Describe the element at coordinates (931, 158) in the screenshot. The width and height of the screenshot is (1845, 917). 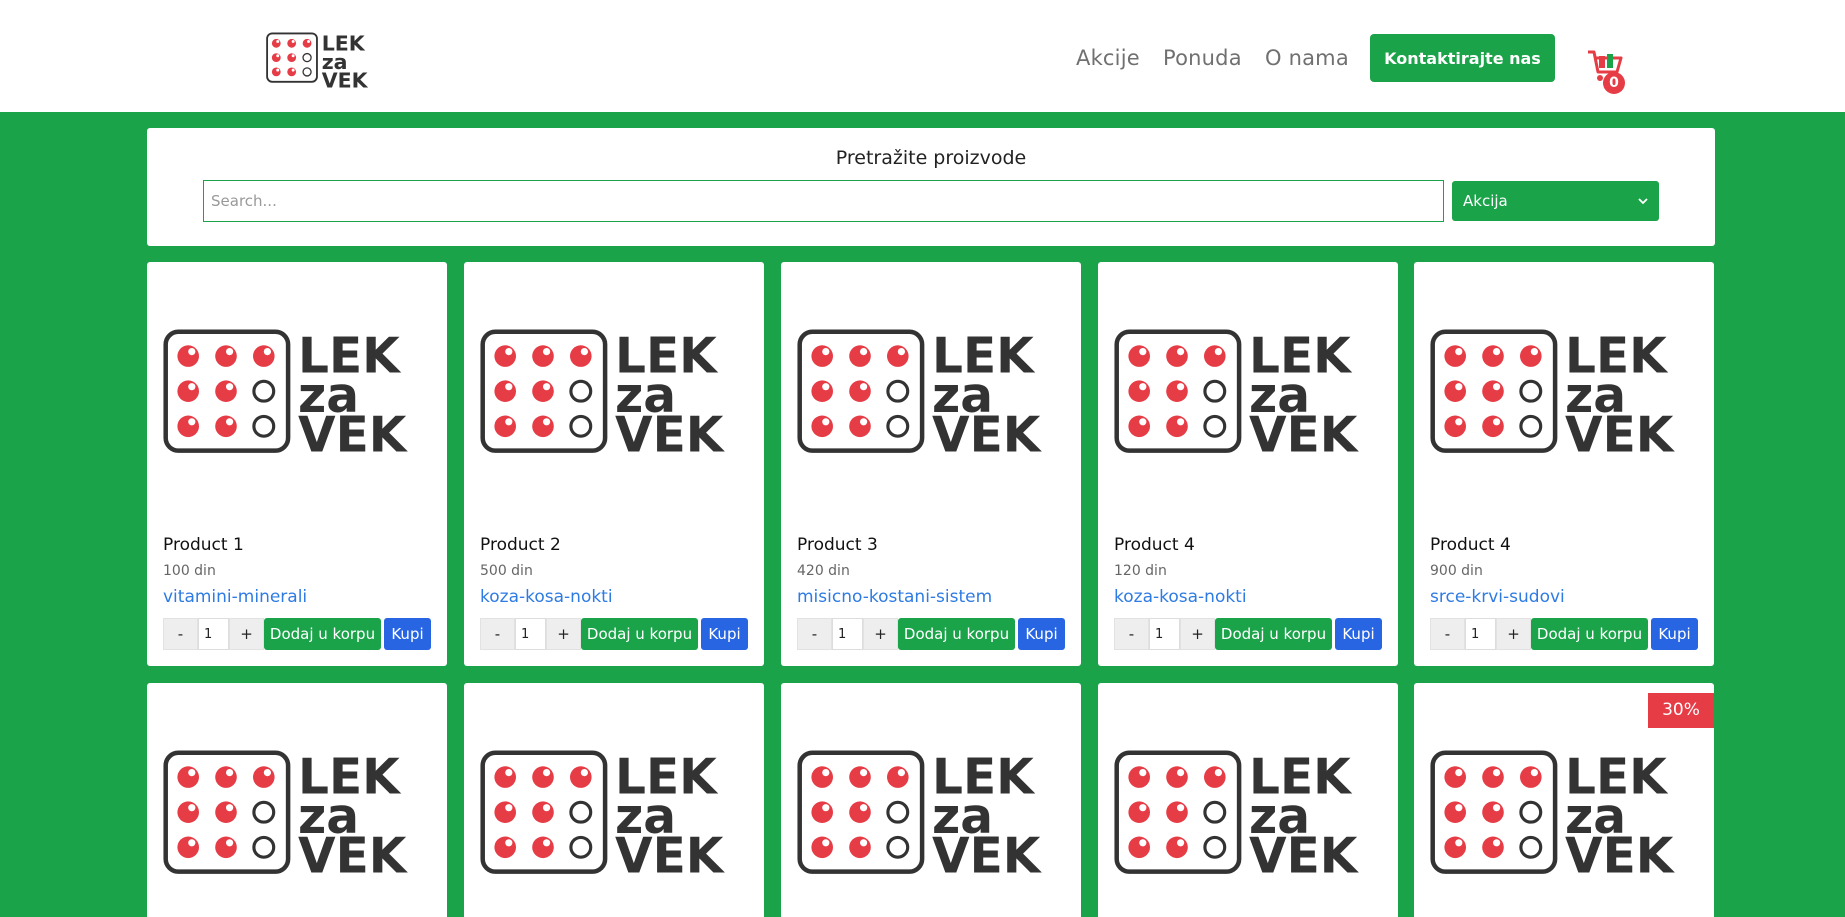
I see `search-title: Pretražite proizvode` at that location.